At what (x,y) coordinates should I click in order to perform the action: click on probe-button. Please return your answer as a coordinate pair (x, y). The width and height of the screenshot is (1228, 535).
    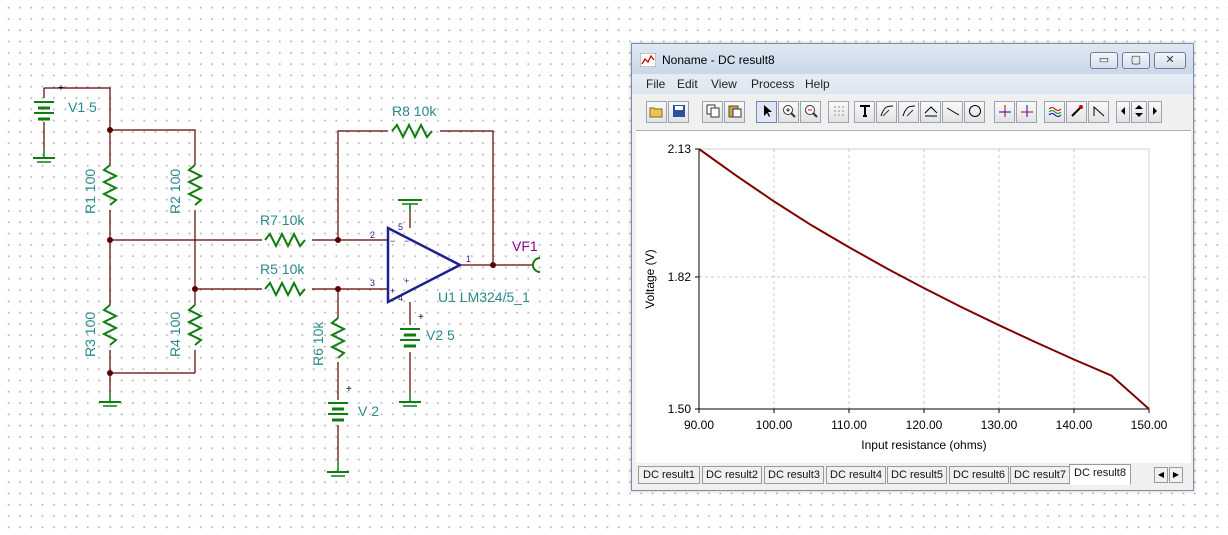
    Looking at the image, I should click on (1076, 112).